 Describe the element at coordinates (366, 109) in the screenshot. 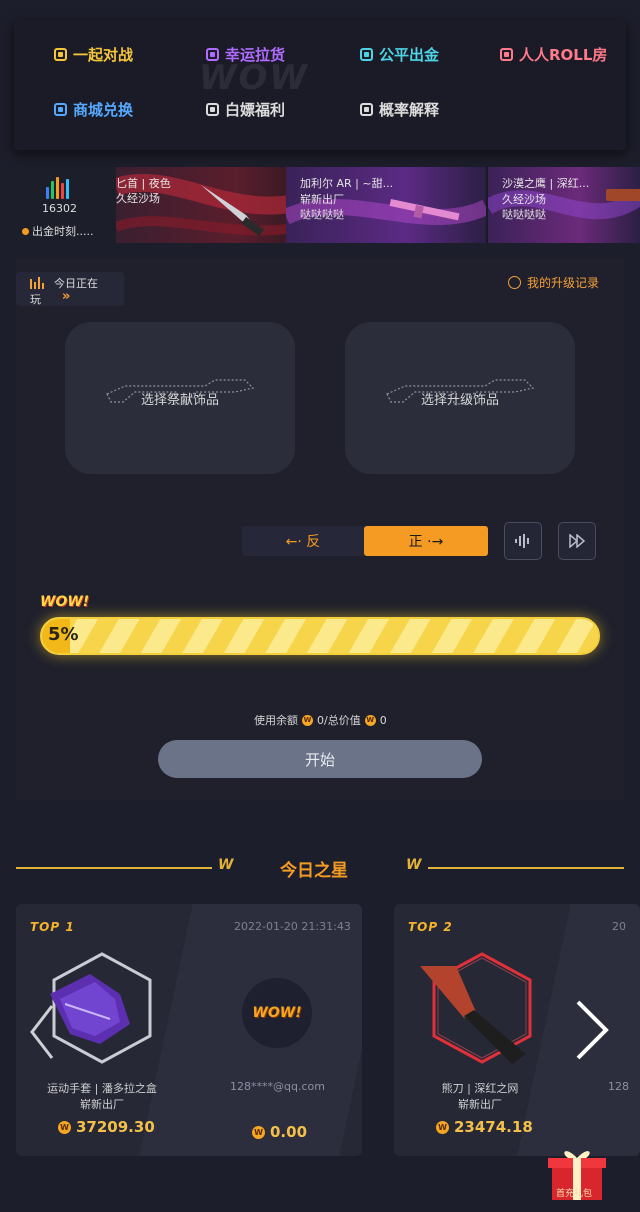

I see `probability-icon` at that location.